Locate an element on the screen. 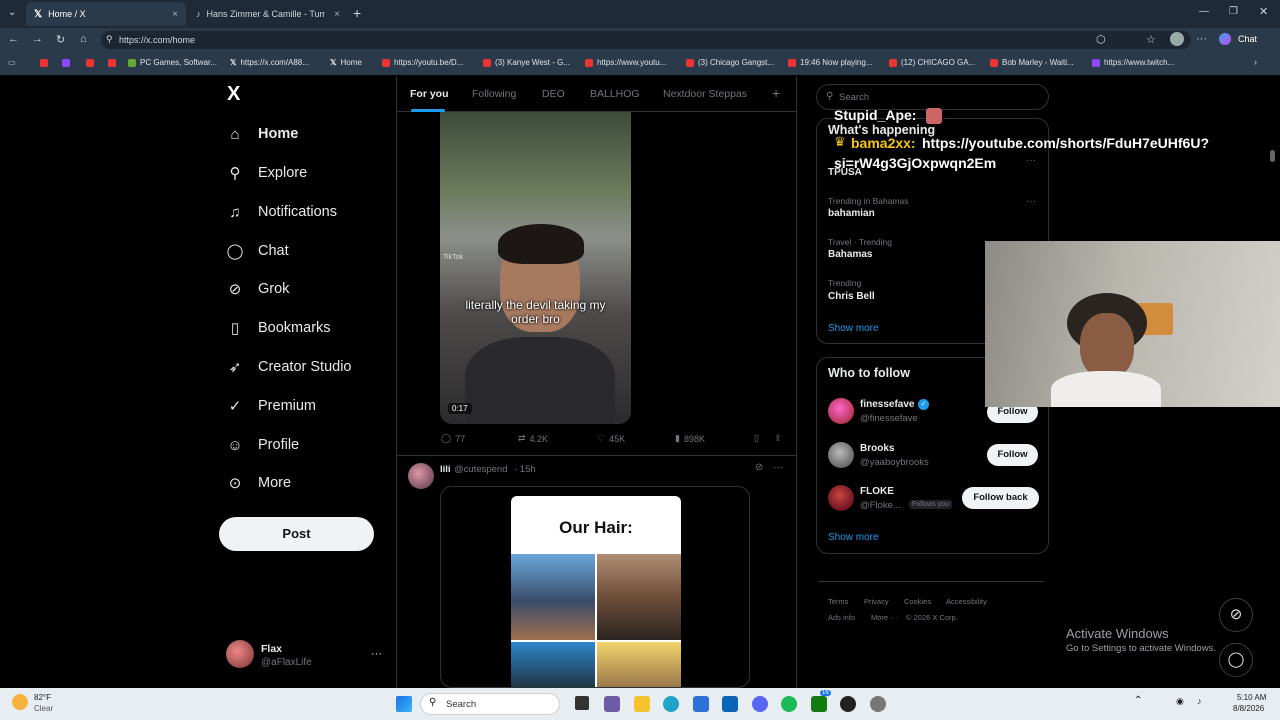 The image size is (1280, 720). minimize-icon: — is located at coordinates (1204, 11).